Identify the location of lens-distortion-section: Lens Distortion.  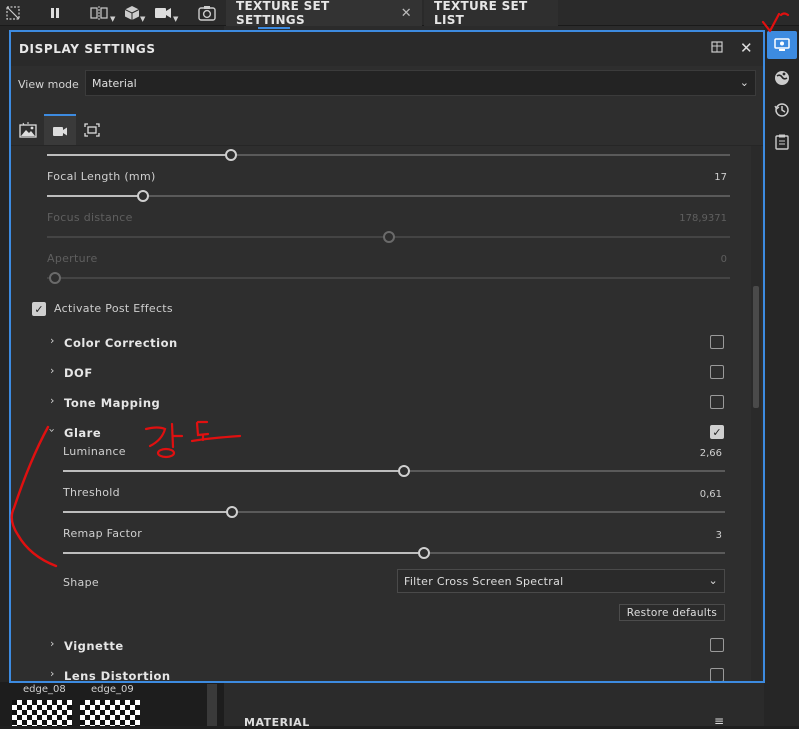
(117, 675).